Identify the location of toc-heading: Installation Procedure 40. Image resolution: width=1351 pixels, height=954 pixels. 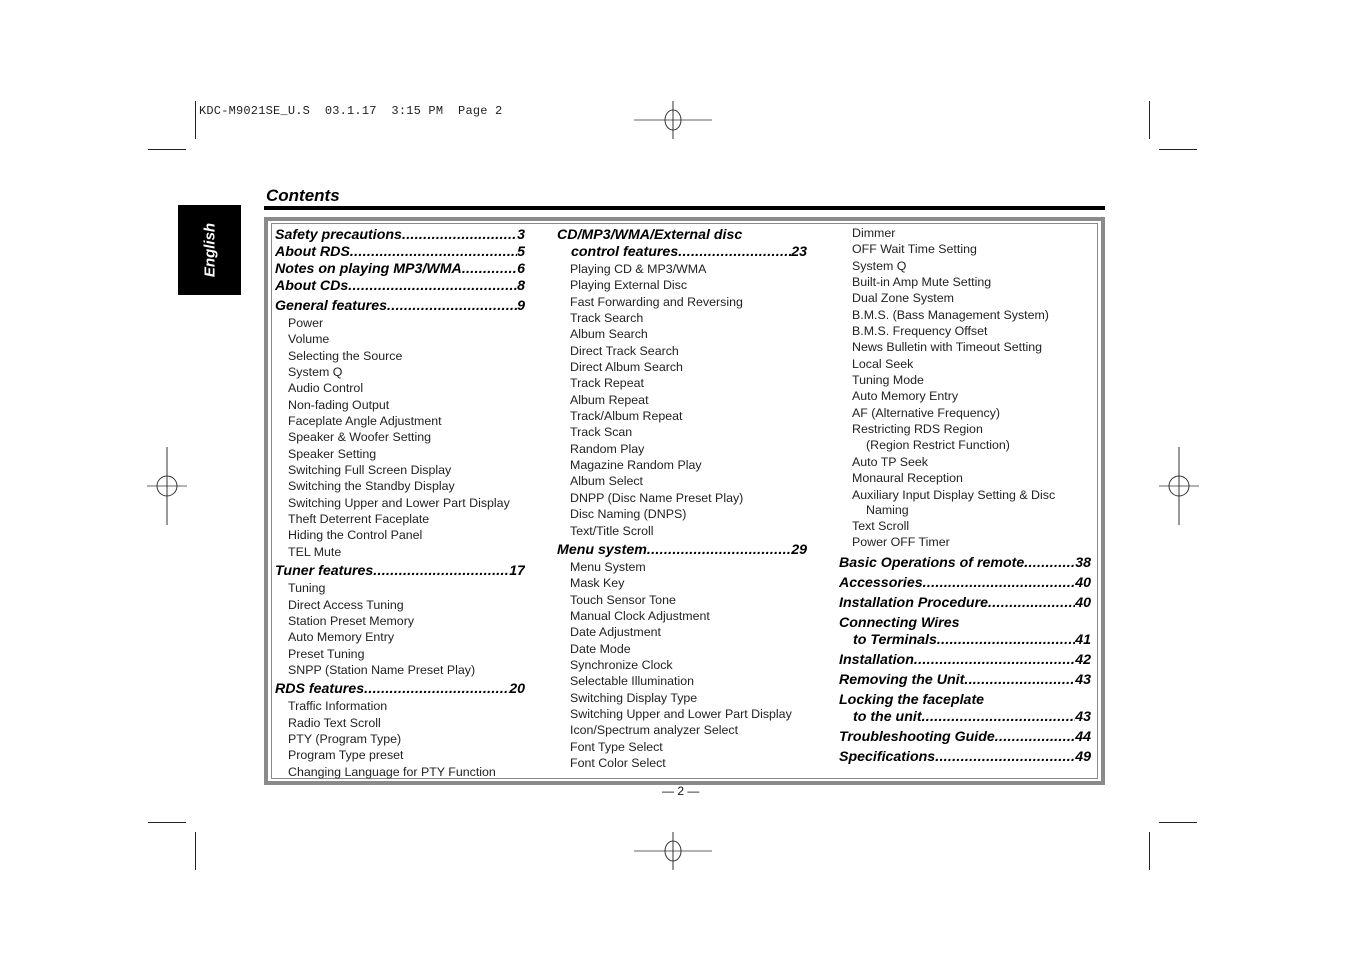
(965, 603).